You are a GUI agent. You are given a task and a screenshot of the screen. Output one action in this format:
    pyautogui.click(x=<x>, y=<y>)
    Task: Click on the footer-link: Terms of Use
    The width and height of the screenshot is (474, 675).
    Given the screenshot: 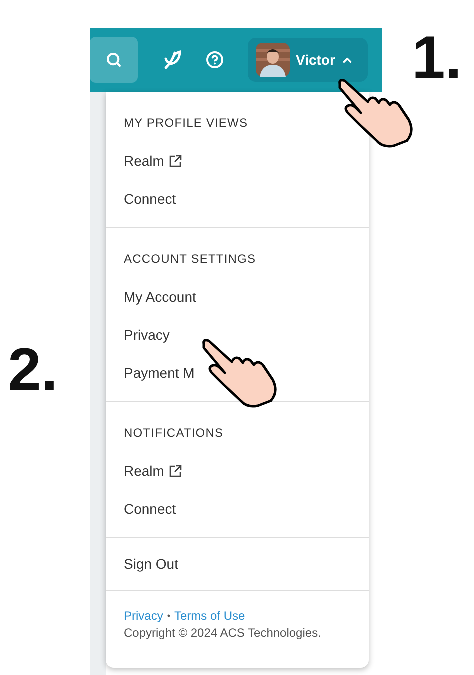 What is the action you would take?
    pyautogui.click(x=210, y=616)
    